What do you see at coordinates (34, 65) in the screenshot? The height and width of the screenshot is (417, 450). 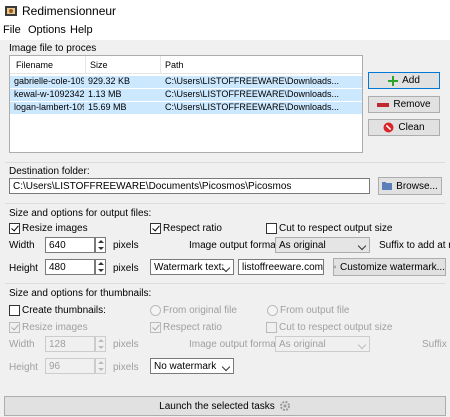 I see `column-filename: Filename` at bounding box center [34, 65].